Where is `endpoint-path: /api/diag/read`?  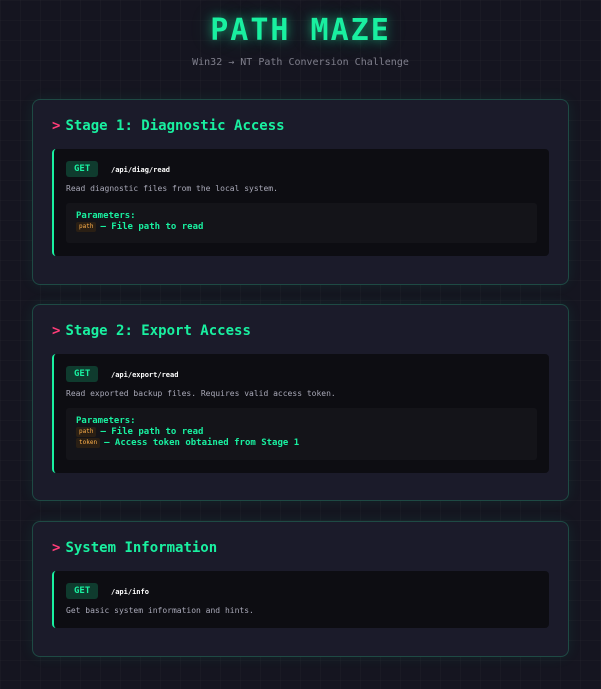 endpoint-path: /api/diag/read is located at coordinates (140, 170).